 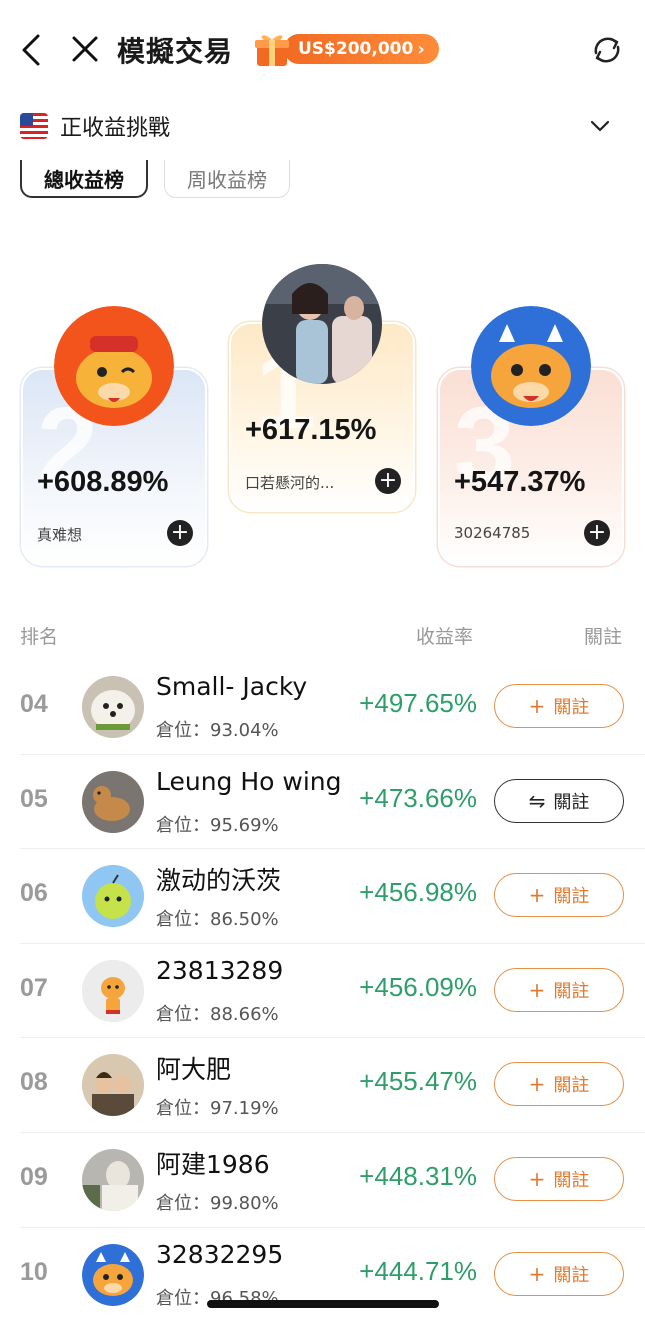 I want to click on rank-number: 07, so click(x=34, y=987).